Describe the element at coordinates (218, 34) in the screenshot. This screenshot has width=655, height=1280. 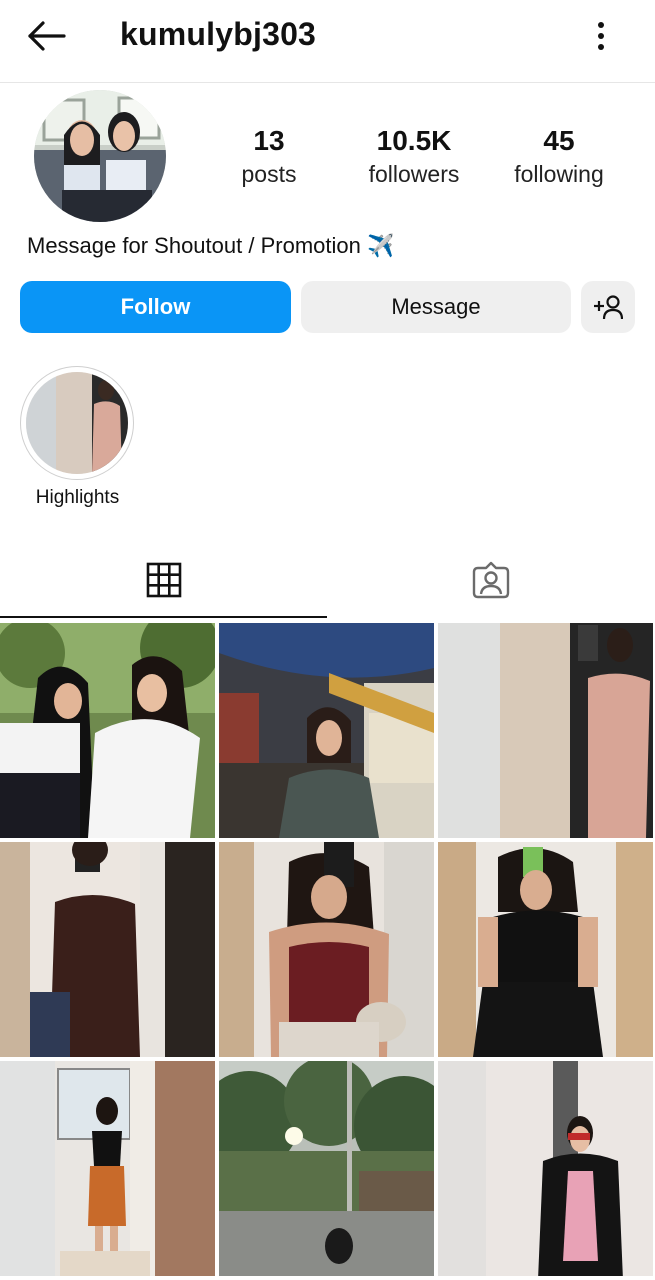
I see `profile-username: kumulybj303` at that location.